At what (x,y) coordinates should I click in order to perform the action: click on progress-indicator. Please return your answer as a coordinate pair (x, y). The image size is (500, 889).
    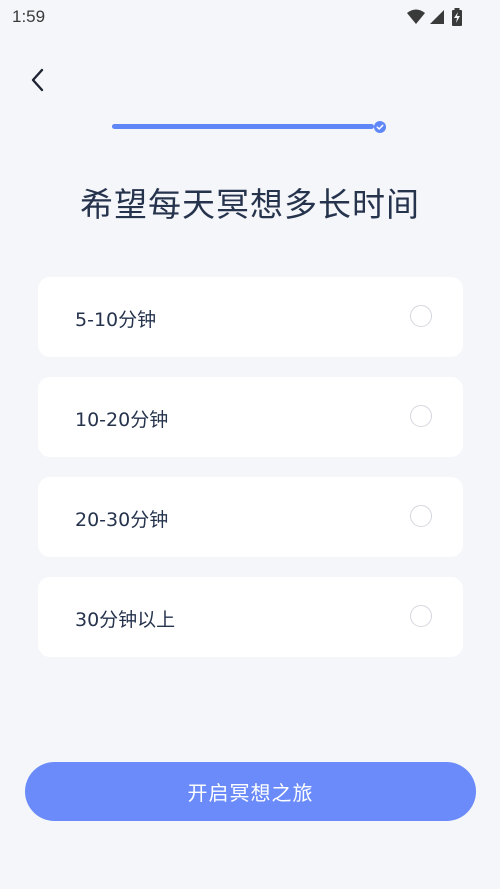
    Looking at the image, I should click on (250, 127).